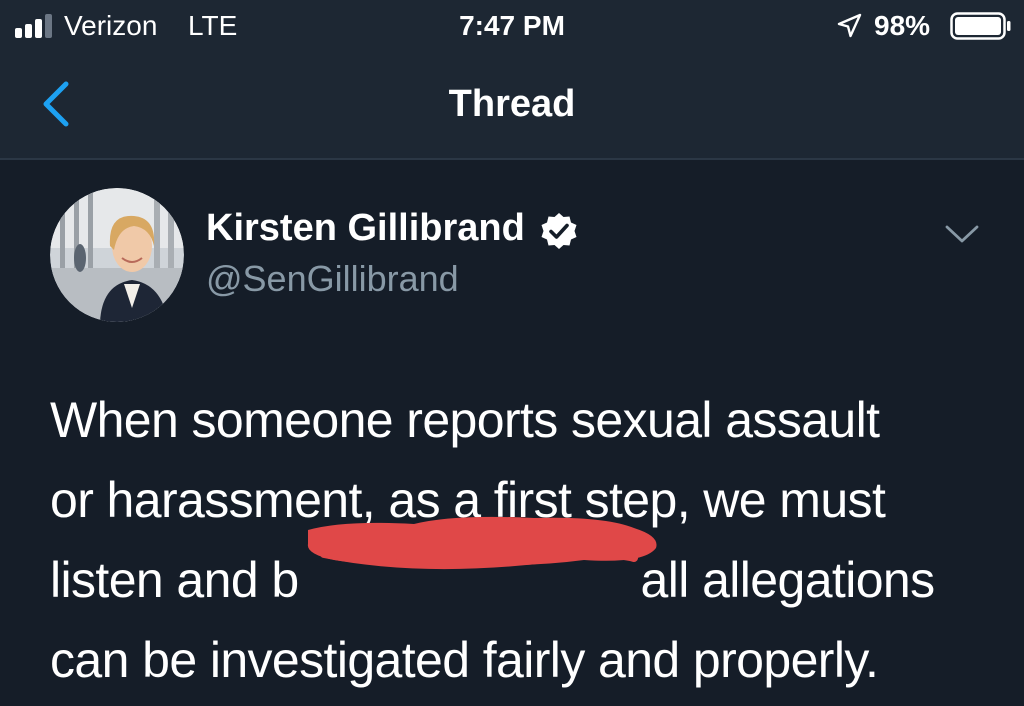 This screenshot has height=706, width=1024. Describe the element at coordinates (980, 26) in the screenshot. I see `battery-icon` at that location.